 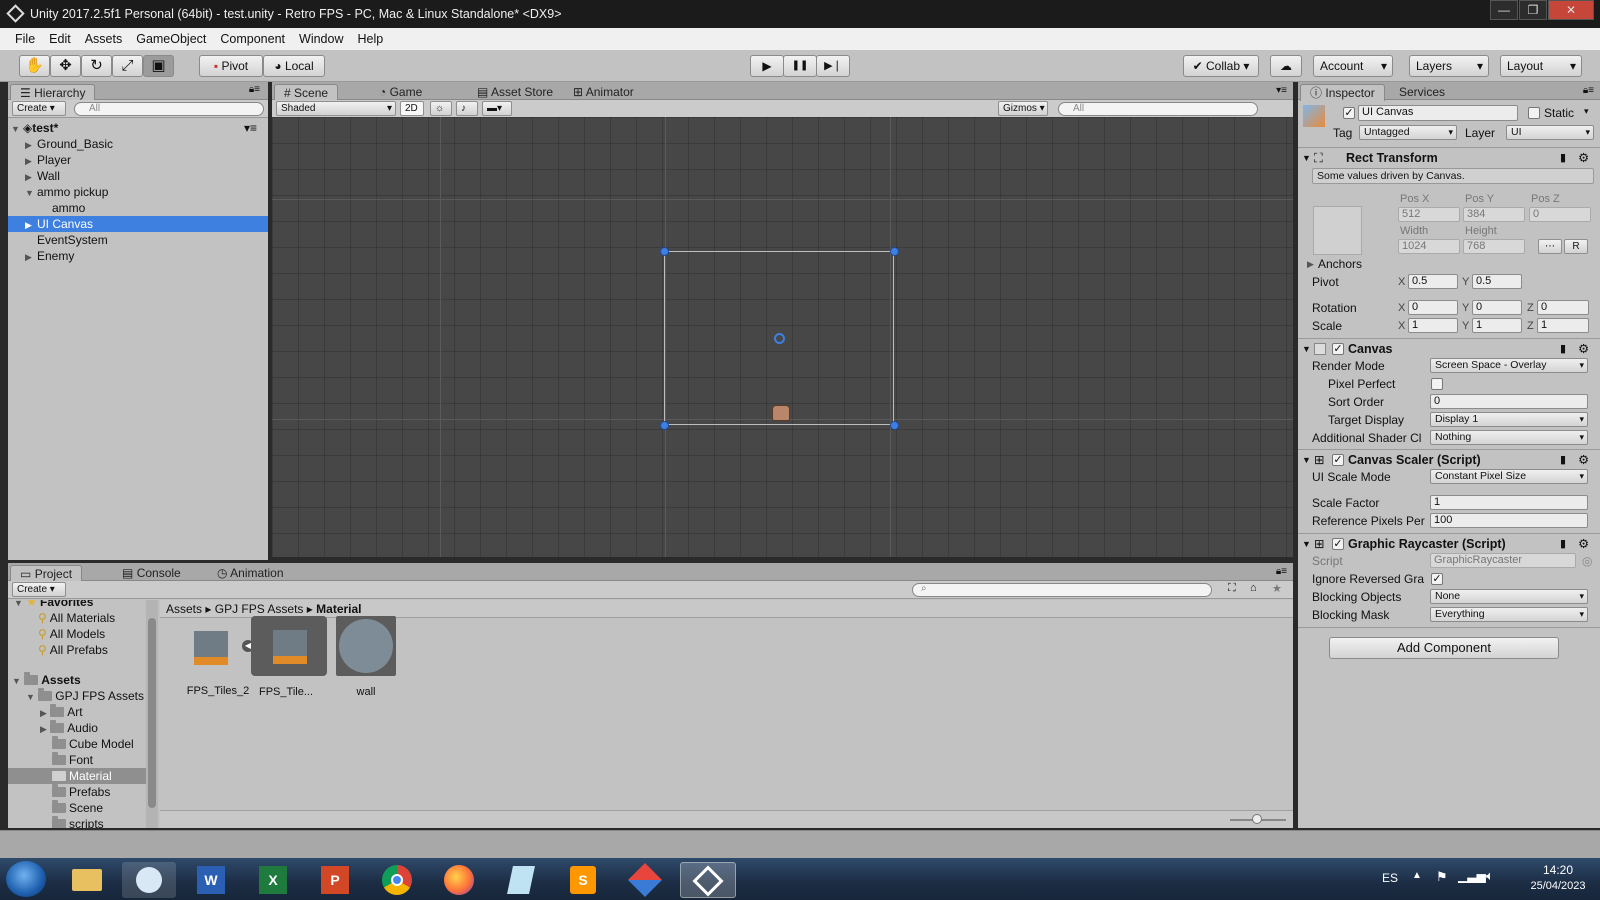 What do you see at coordinates (306, 92) in the screenshot?
I see `tab-scene: # Scene` at bounding box center [306, 92].